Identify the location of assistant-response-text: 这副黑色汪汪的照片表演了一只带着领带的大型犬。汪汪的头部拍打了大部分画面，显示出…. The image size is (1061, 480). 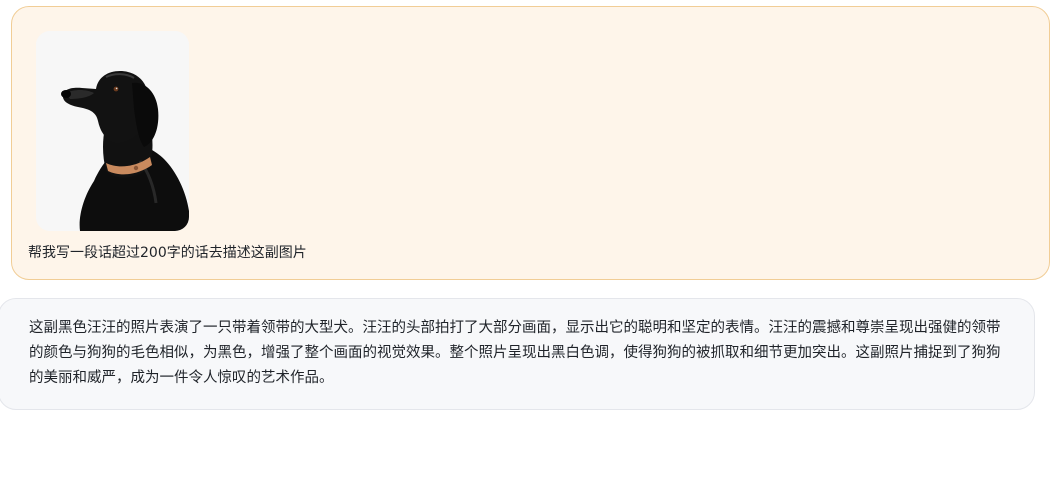
(515, 353).